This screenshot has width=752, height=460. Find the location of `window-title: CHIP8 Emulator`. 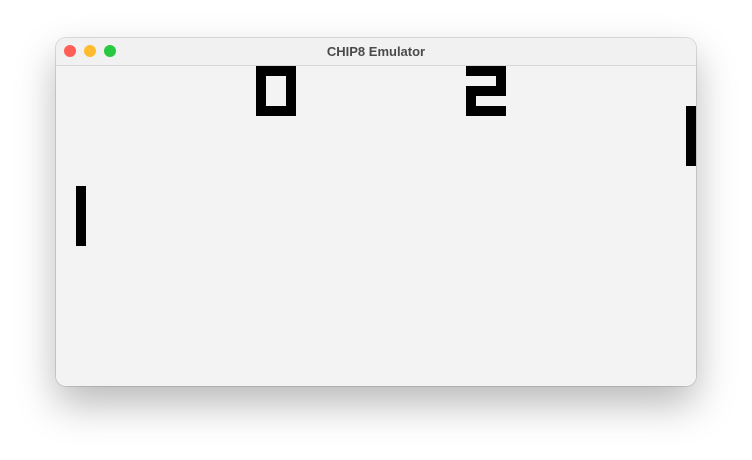

window-title: CHIP8 Emulator is located at coordinates (376, 51).